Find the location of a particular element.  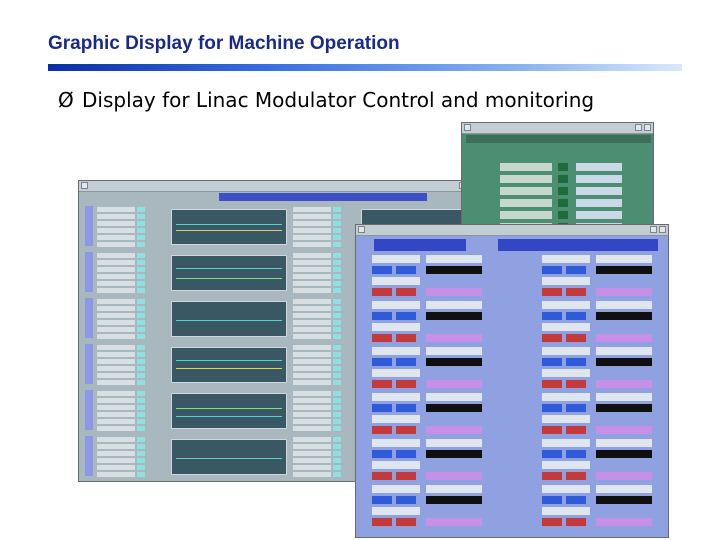

slide-title: Graphic Display for Machine Operation is located at coordinates (224, 43).